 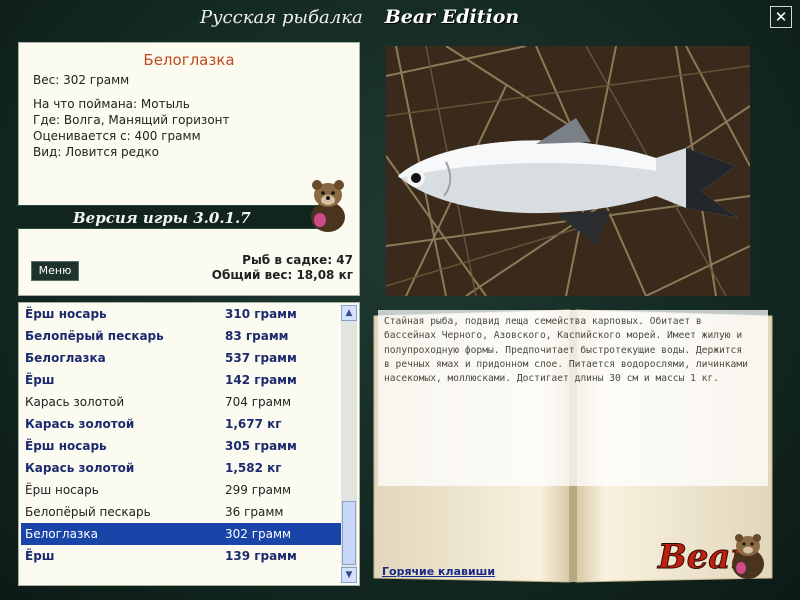 I want to click on list-item: Карась золотой 704 грамм, so click(x=181, y=402).